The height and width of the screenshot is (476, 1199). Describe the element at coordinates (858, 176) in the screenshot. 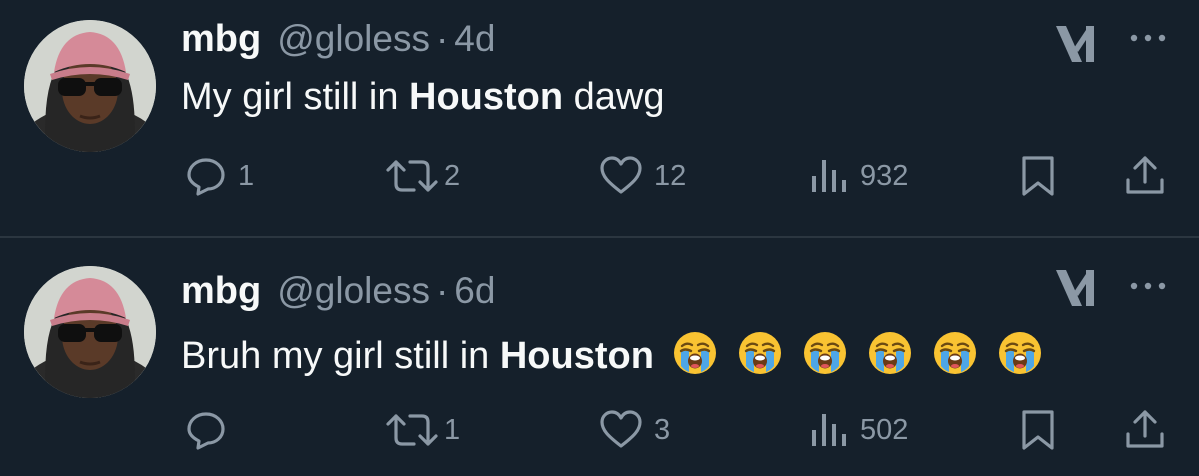

I see `views-button: 932` at that location.